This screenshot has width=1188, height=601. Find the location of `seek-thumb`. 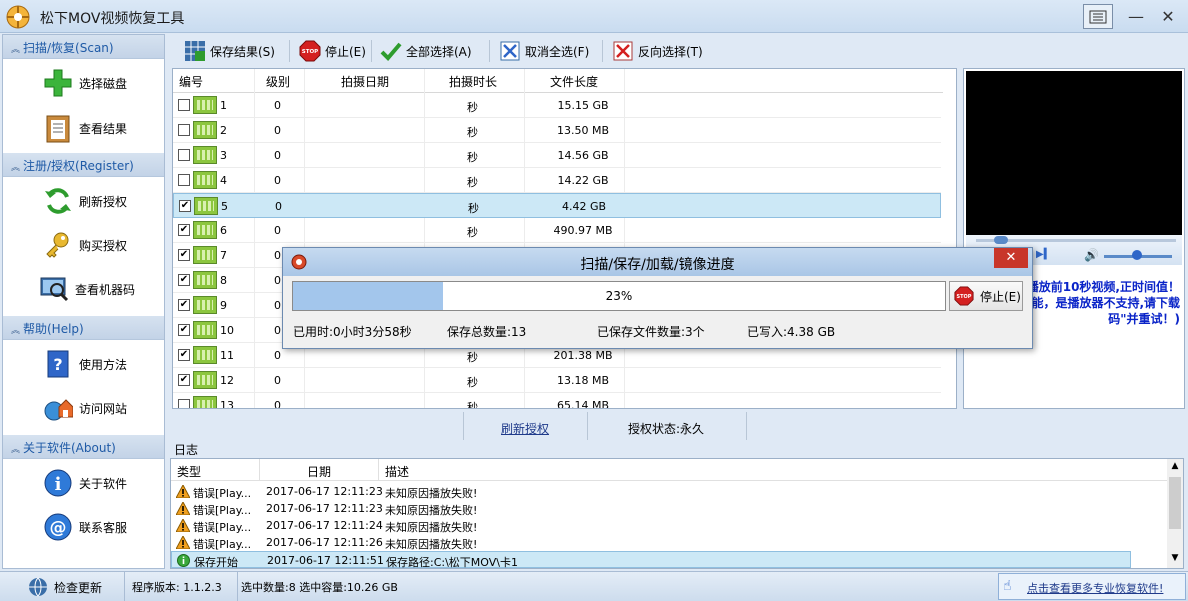

seek-thumb is located at coordinates (1001, 240).